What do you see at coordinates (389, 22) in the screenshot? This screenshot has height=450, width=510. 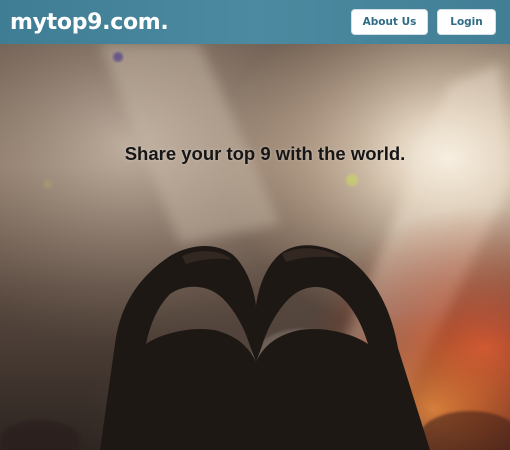 I see `about-us-button: About Us` at bounding box center [389, 22].